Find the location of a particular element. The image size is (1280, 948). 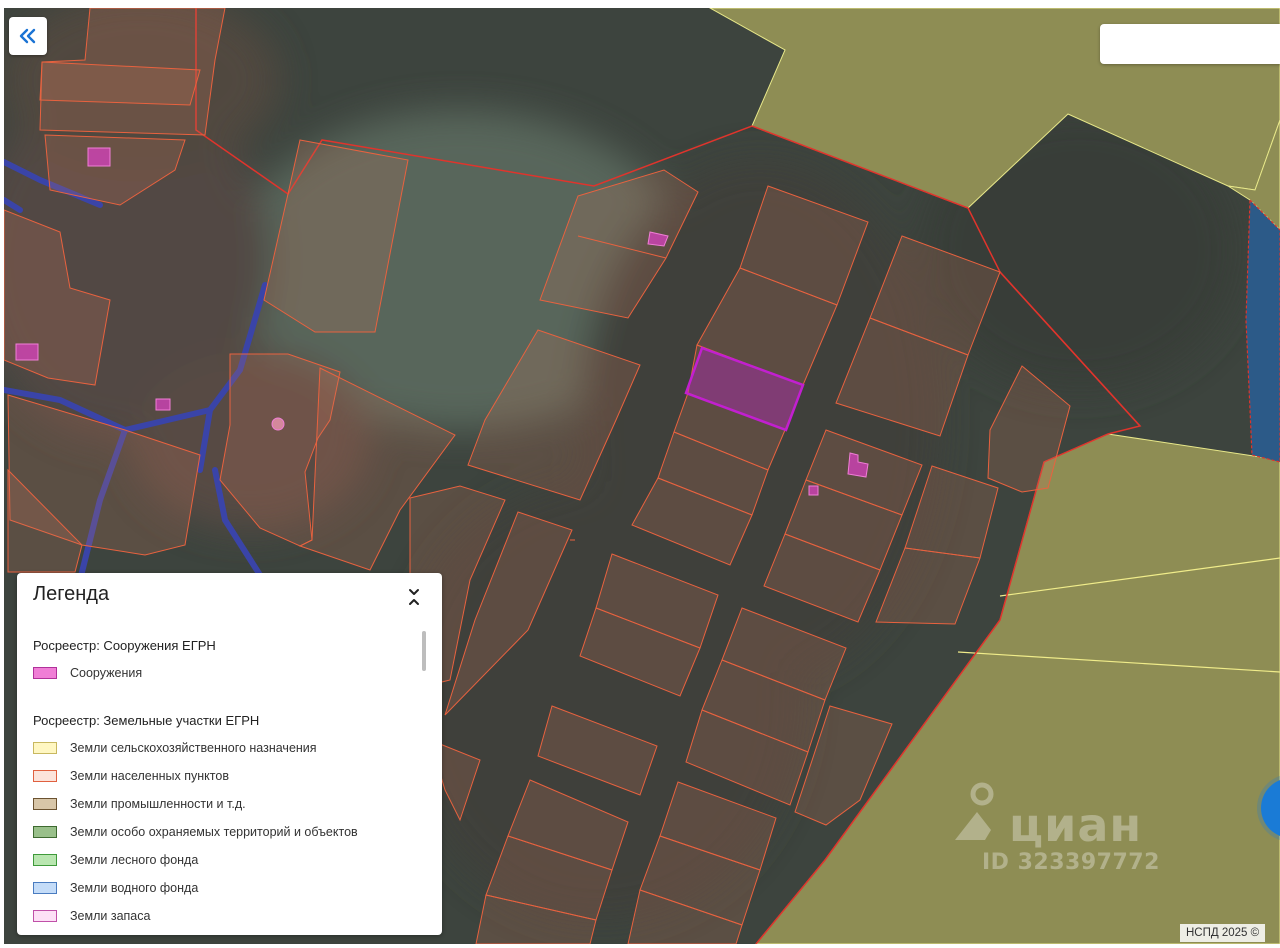

top-bar is located at coordinates (640, 4).